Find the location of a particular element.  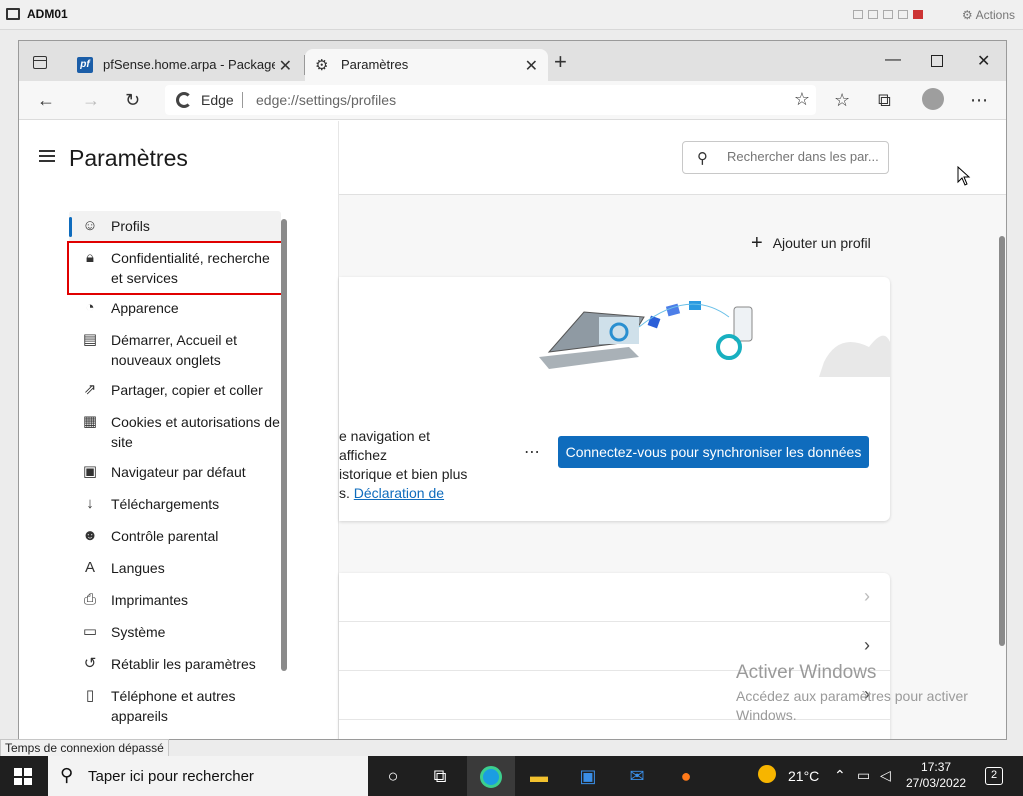

volume-muted-icon: ◁ is located at coordinates (885, 775).